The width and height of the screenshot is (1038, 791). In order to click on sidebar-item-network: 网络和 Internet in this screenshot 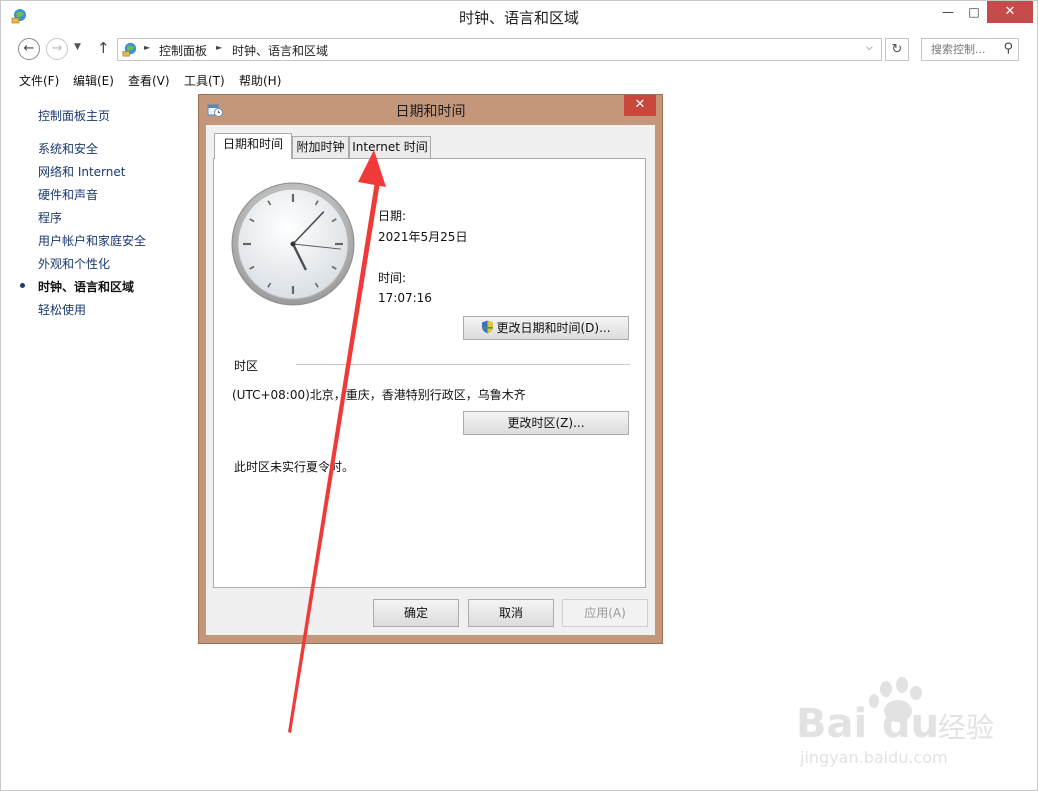, I will do `click(81, 171)`.